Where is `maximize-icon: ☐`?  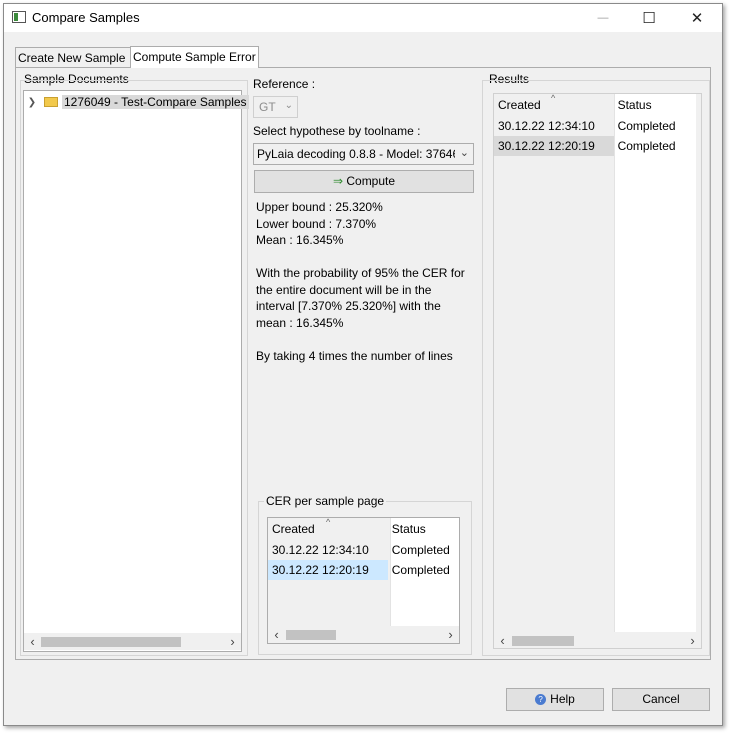
maximize-icon: ☐ is located at coordinates (649, 18).